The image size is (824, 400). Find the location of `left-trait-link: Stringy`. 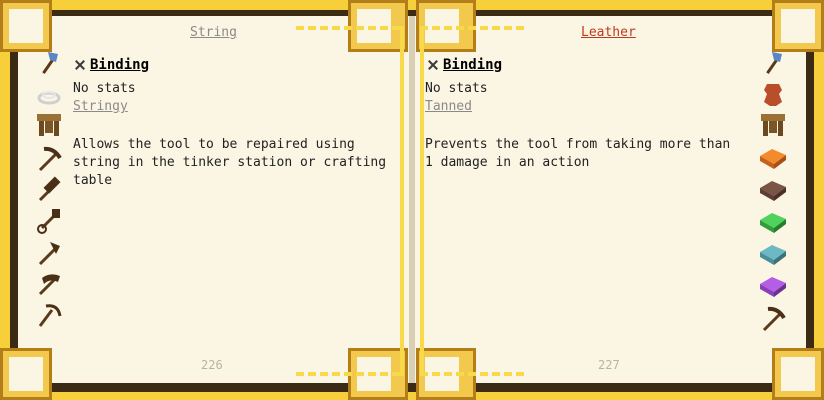

left-trait-link: Stringy is located at coordinates (100, 106).